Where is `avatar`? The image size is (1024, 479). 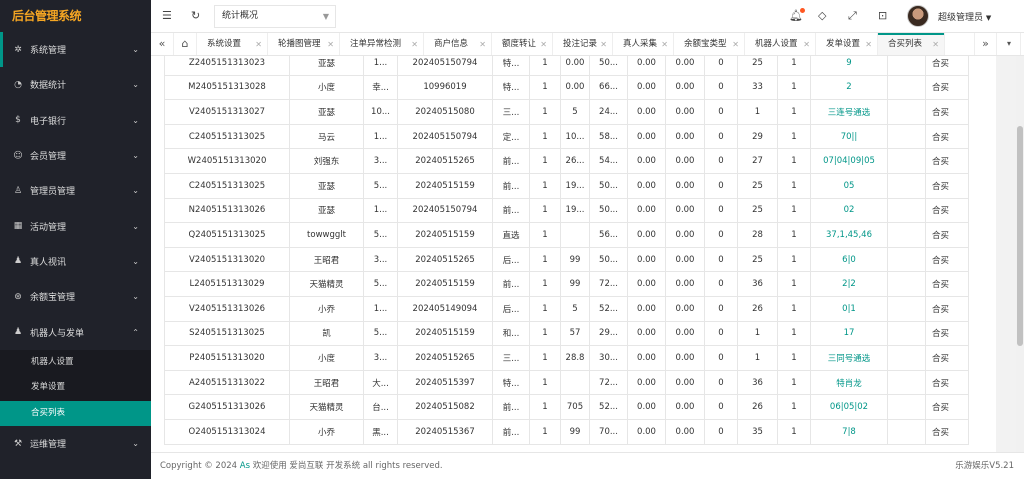 avatar is located at coordinates (918, 16).